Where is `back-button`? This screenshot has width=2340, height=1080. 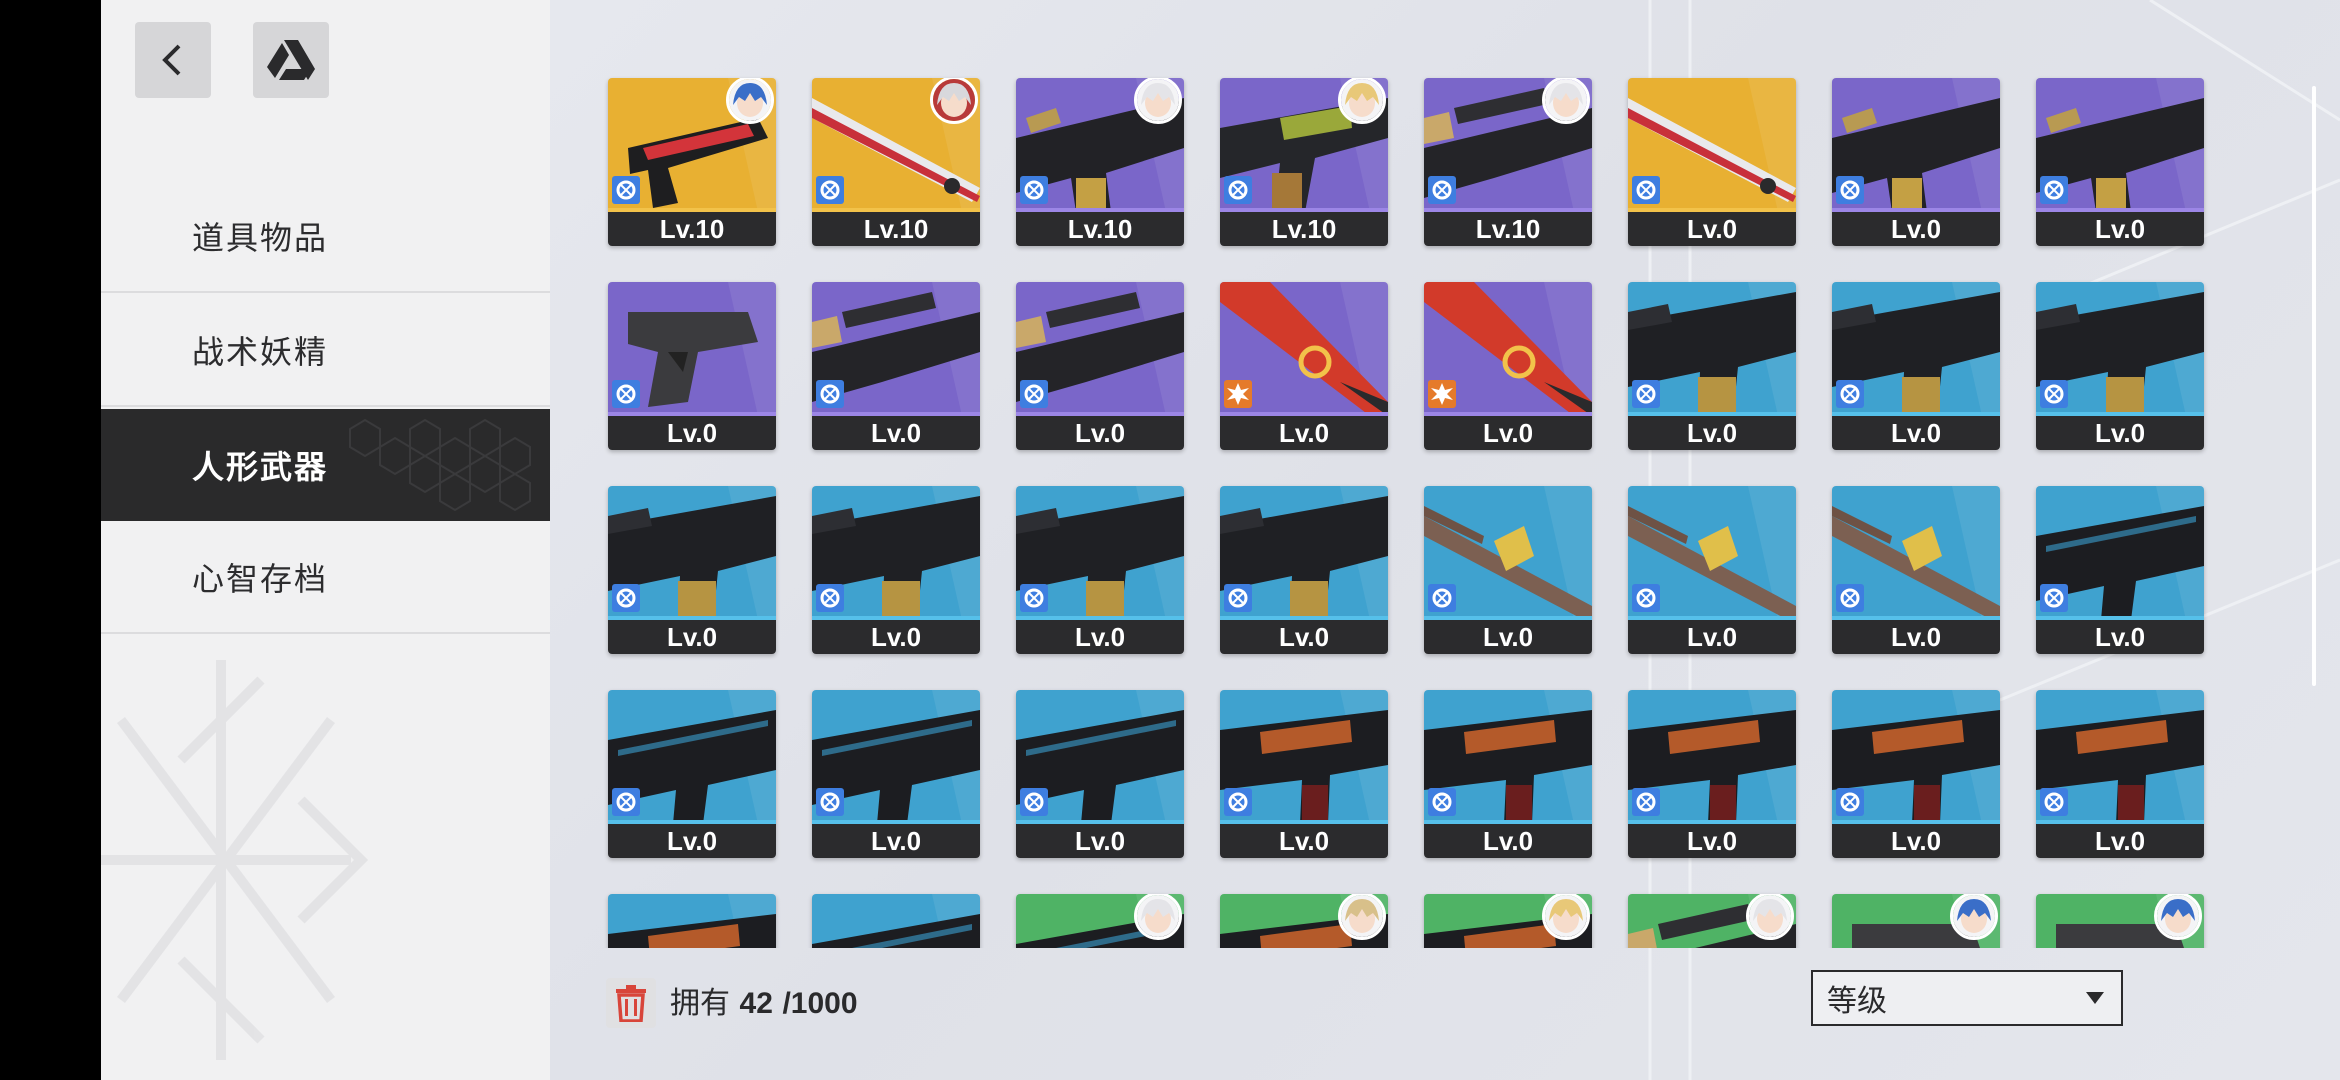
back-button is located at coordinates (173, 60).